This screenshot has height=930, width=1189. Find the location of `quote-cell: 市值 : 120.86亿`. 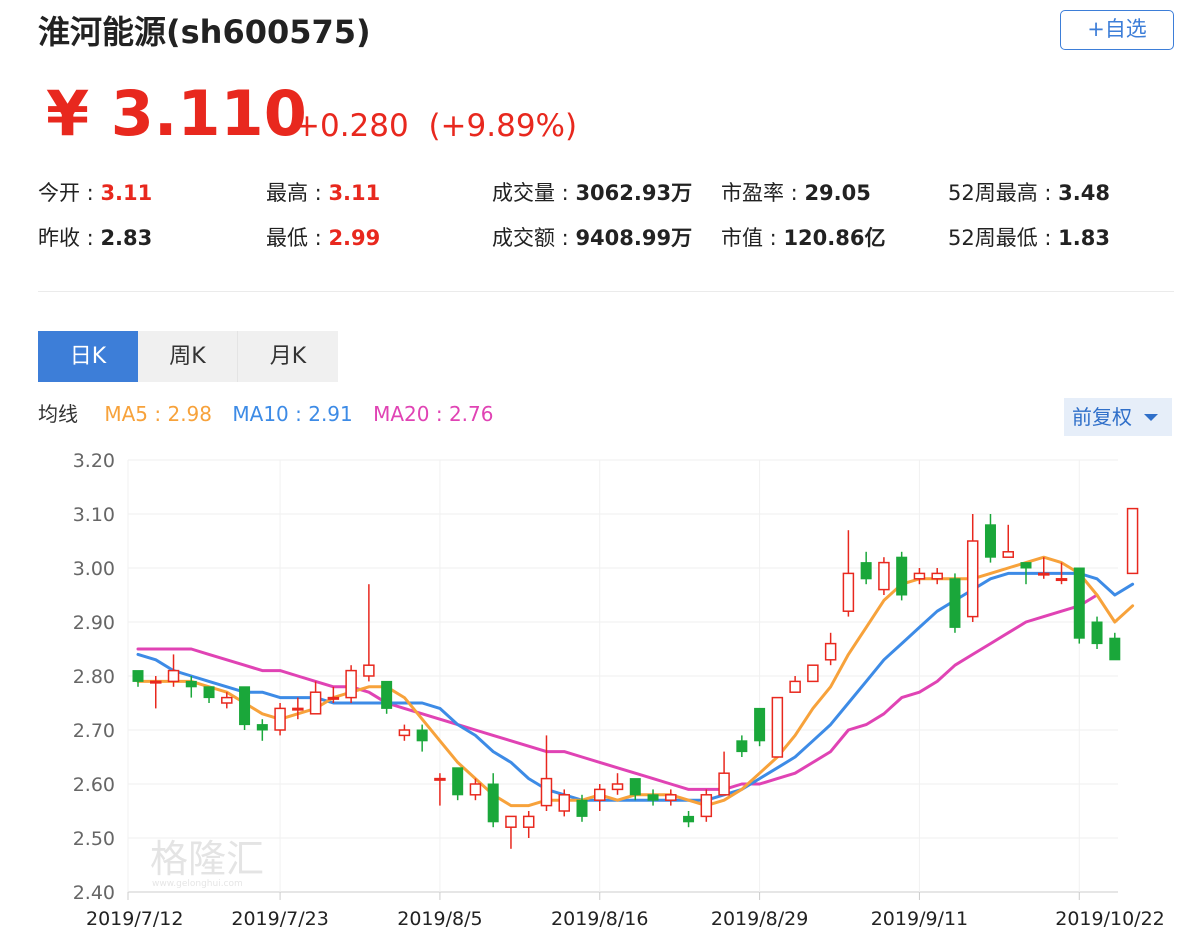

quote-cell: 市值 : 120.86亿 is located at coordinates (803, 238).